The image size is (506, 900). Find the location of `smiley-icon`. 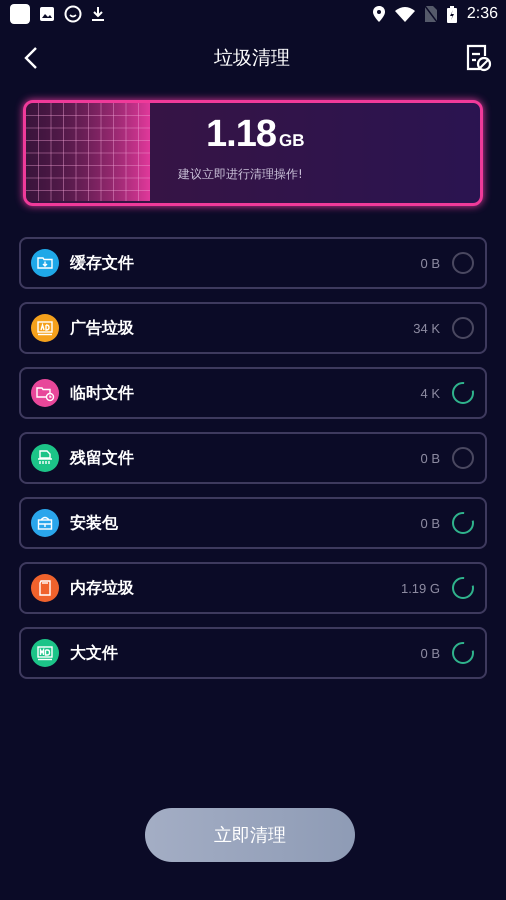

smiley-icon is located at coordinates (73, 14).